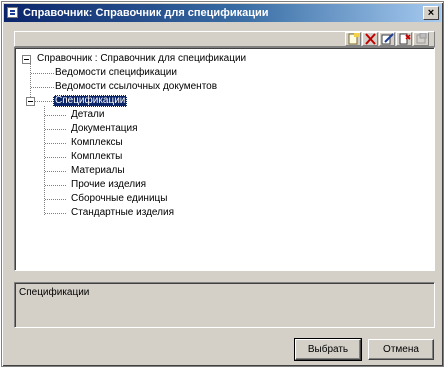 The image size is (446, 369). What do you see at coordinates (431, 13) in the screenshot?
I see `close-button: ×` at bounding box center [431, 13].